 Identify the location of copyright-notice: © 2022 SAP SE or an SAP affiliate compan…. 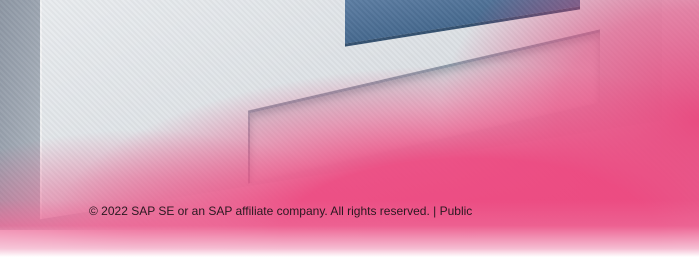
(281, 211).